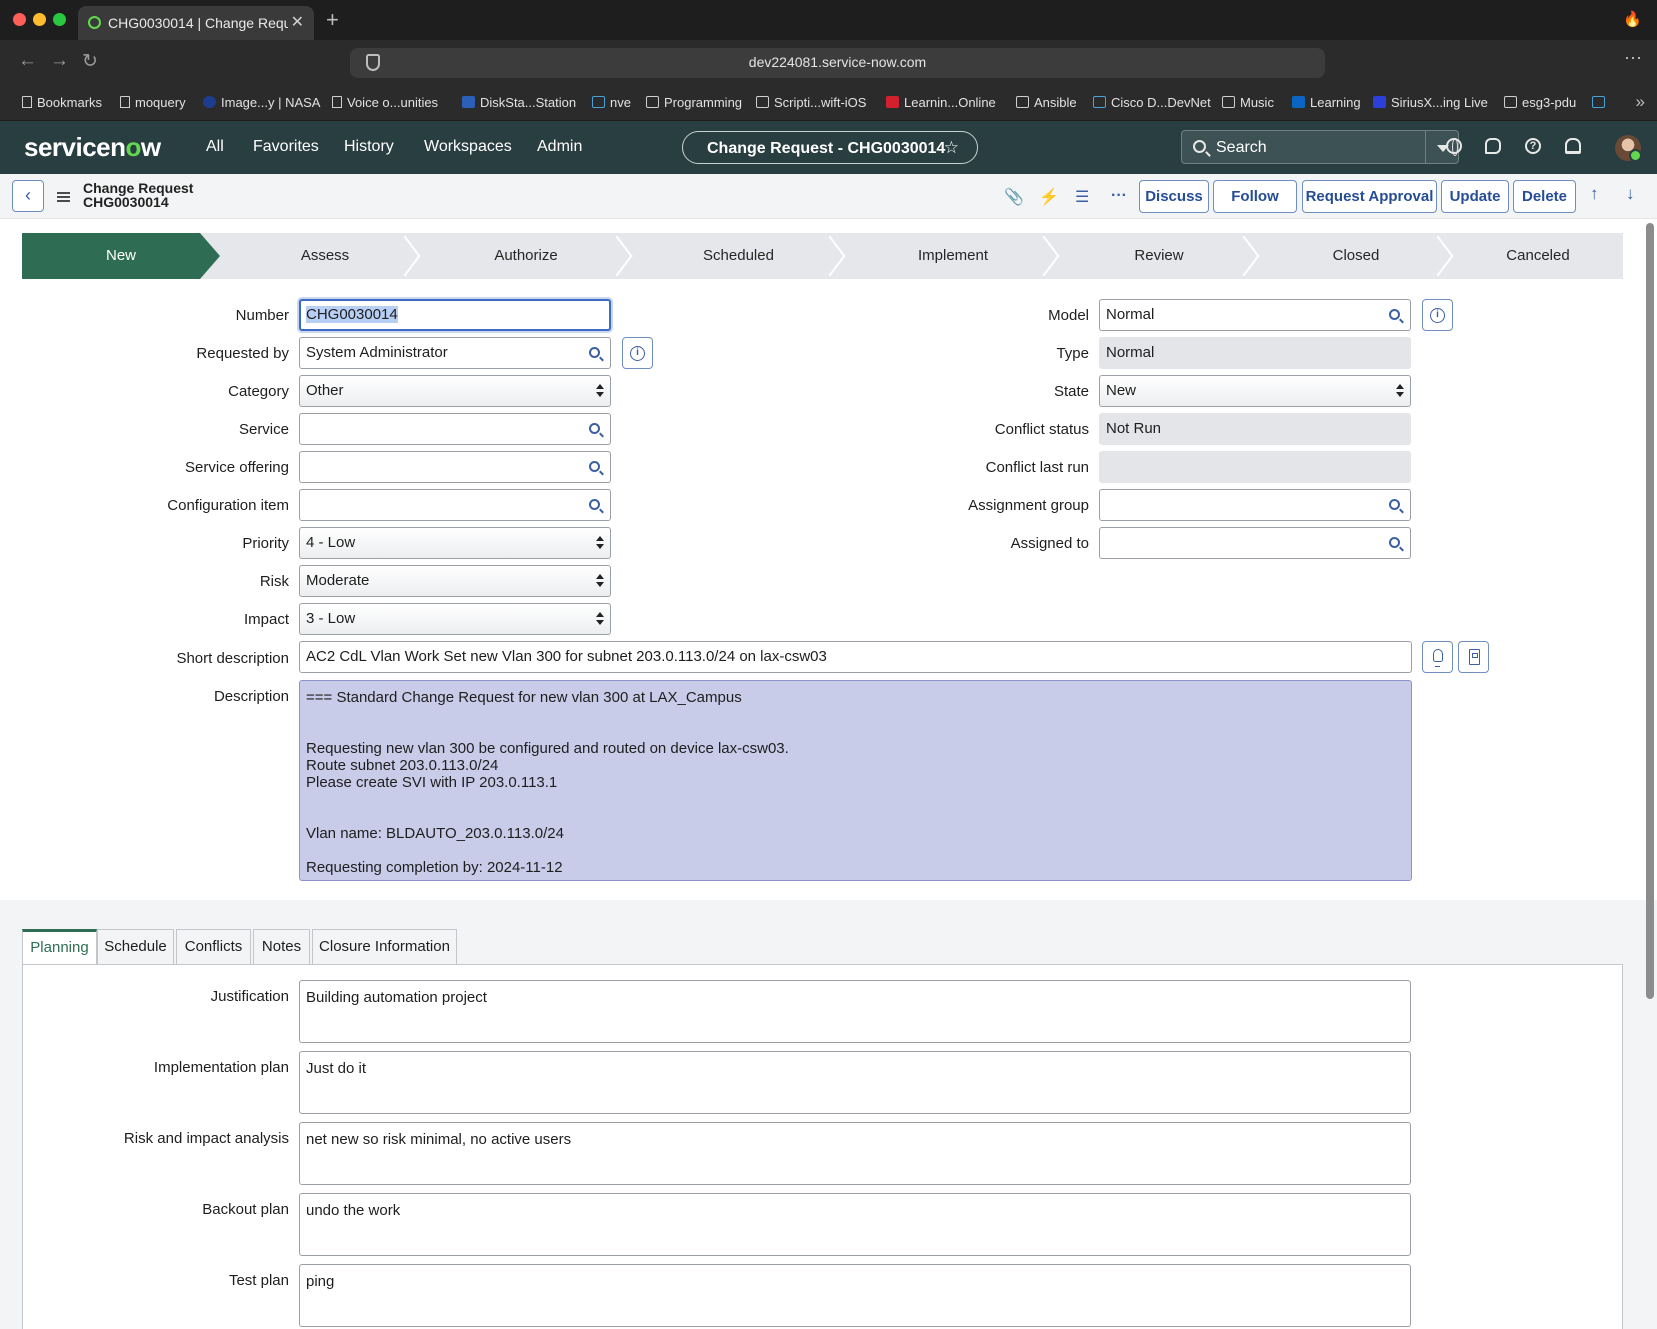 The image size is (1657, 1329). Describe the element at coordinates (637, 353) in the screenshot. I see `requested-by-info-button: i` at that location.